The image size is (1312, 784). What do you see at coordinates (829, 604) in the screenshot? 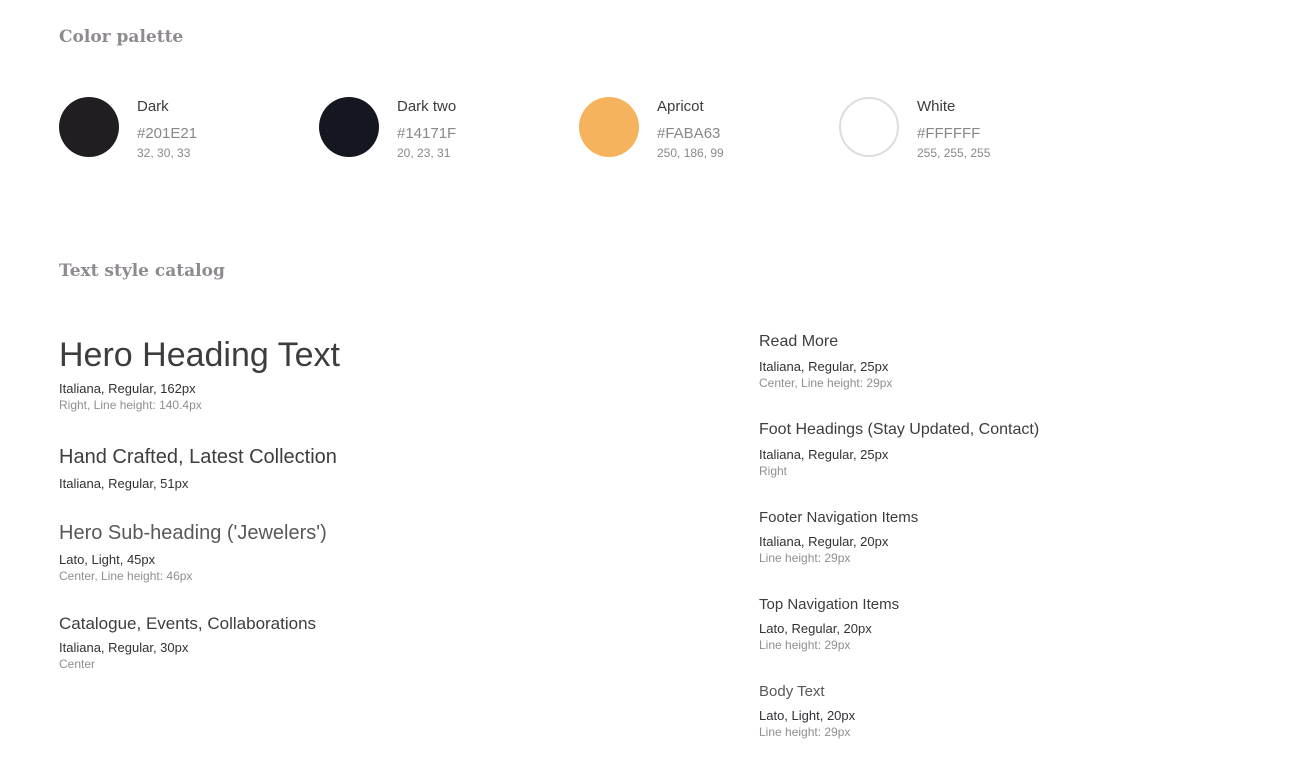
I see `style-sample: Top Navigation Items` at bounding box center [829, 604].